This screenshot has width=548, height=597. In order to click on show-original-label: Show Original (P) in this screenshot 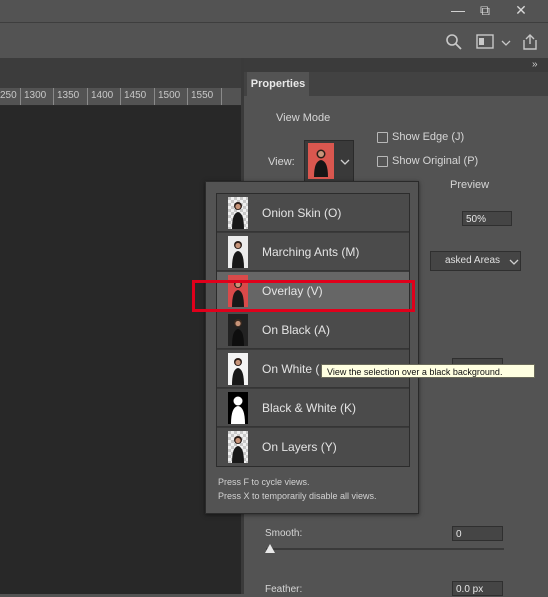, I will do `click(435, 161)`.